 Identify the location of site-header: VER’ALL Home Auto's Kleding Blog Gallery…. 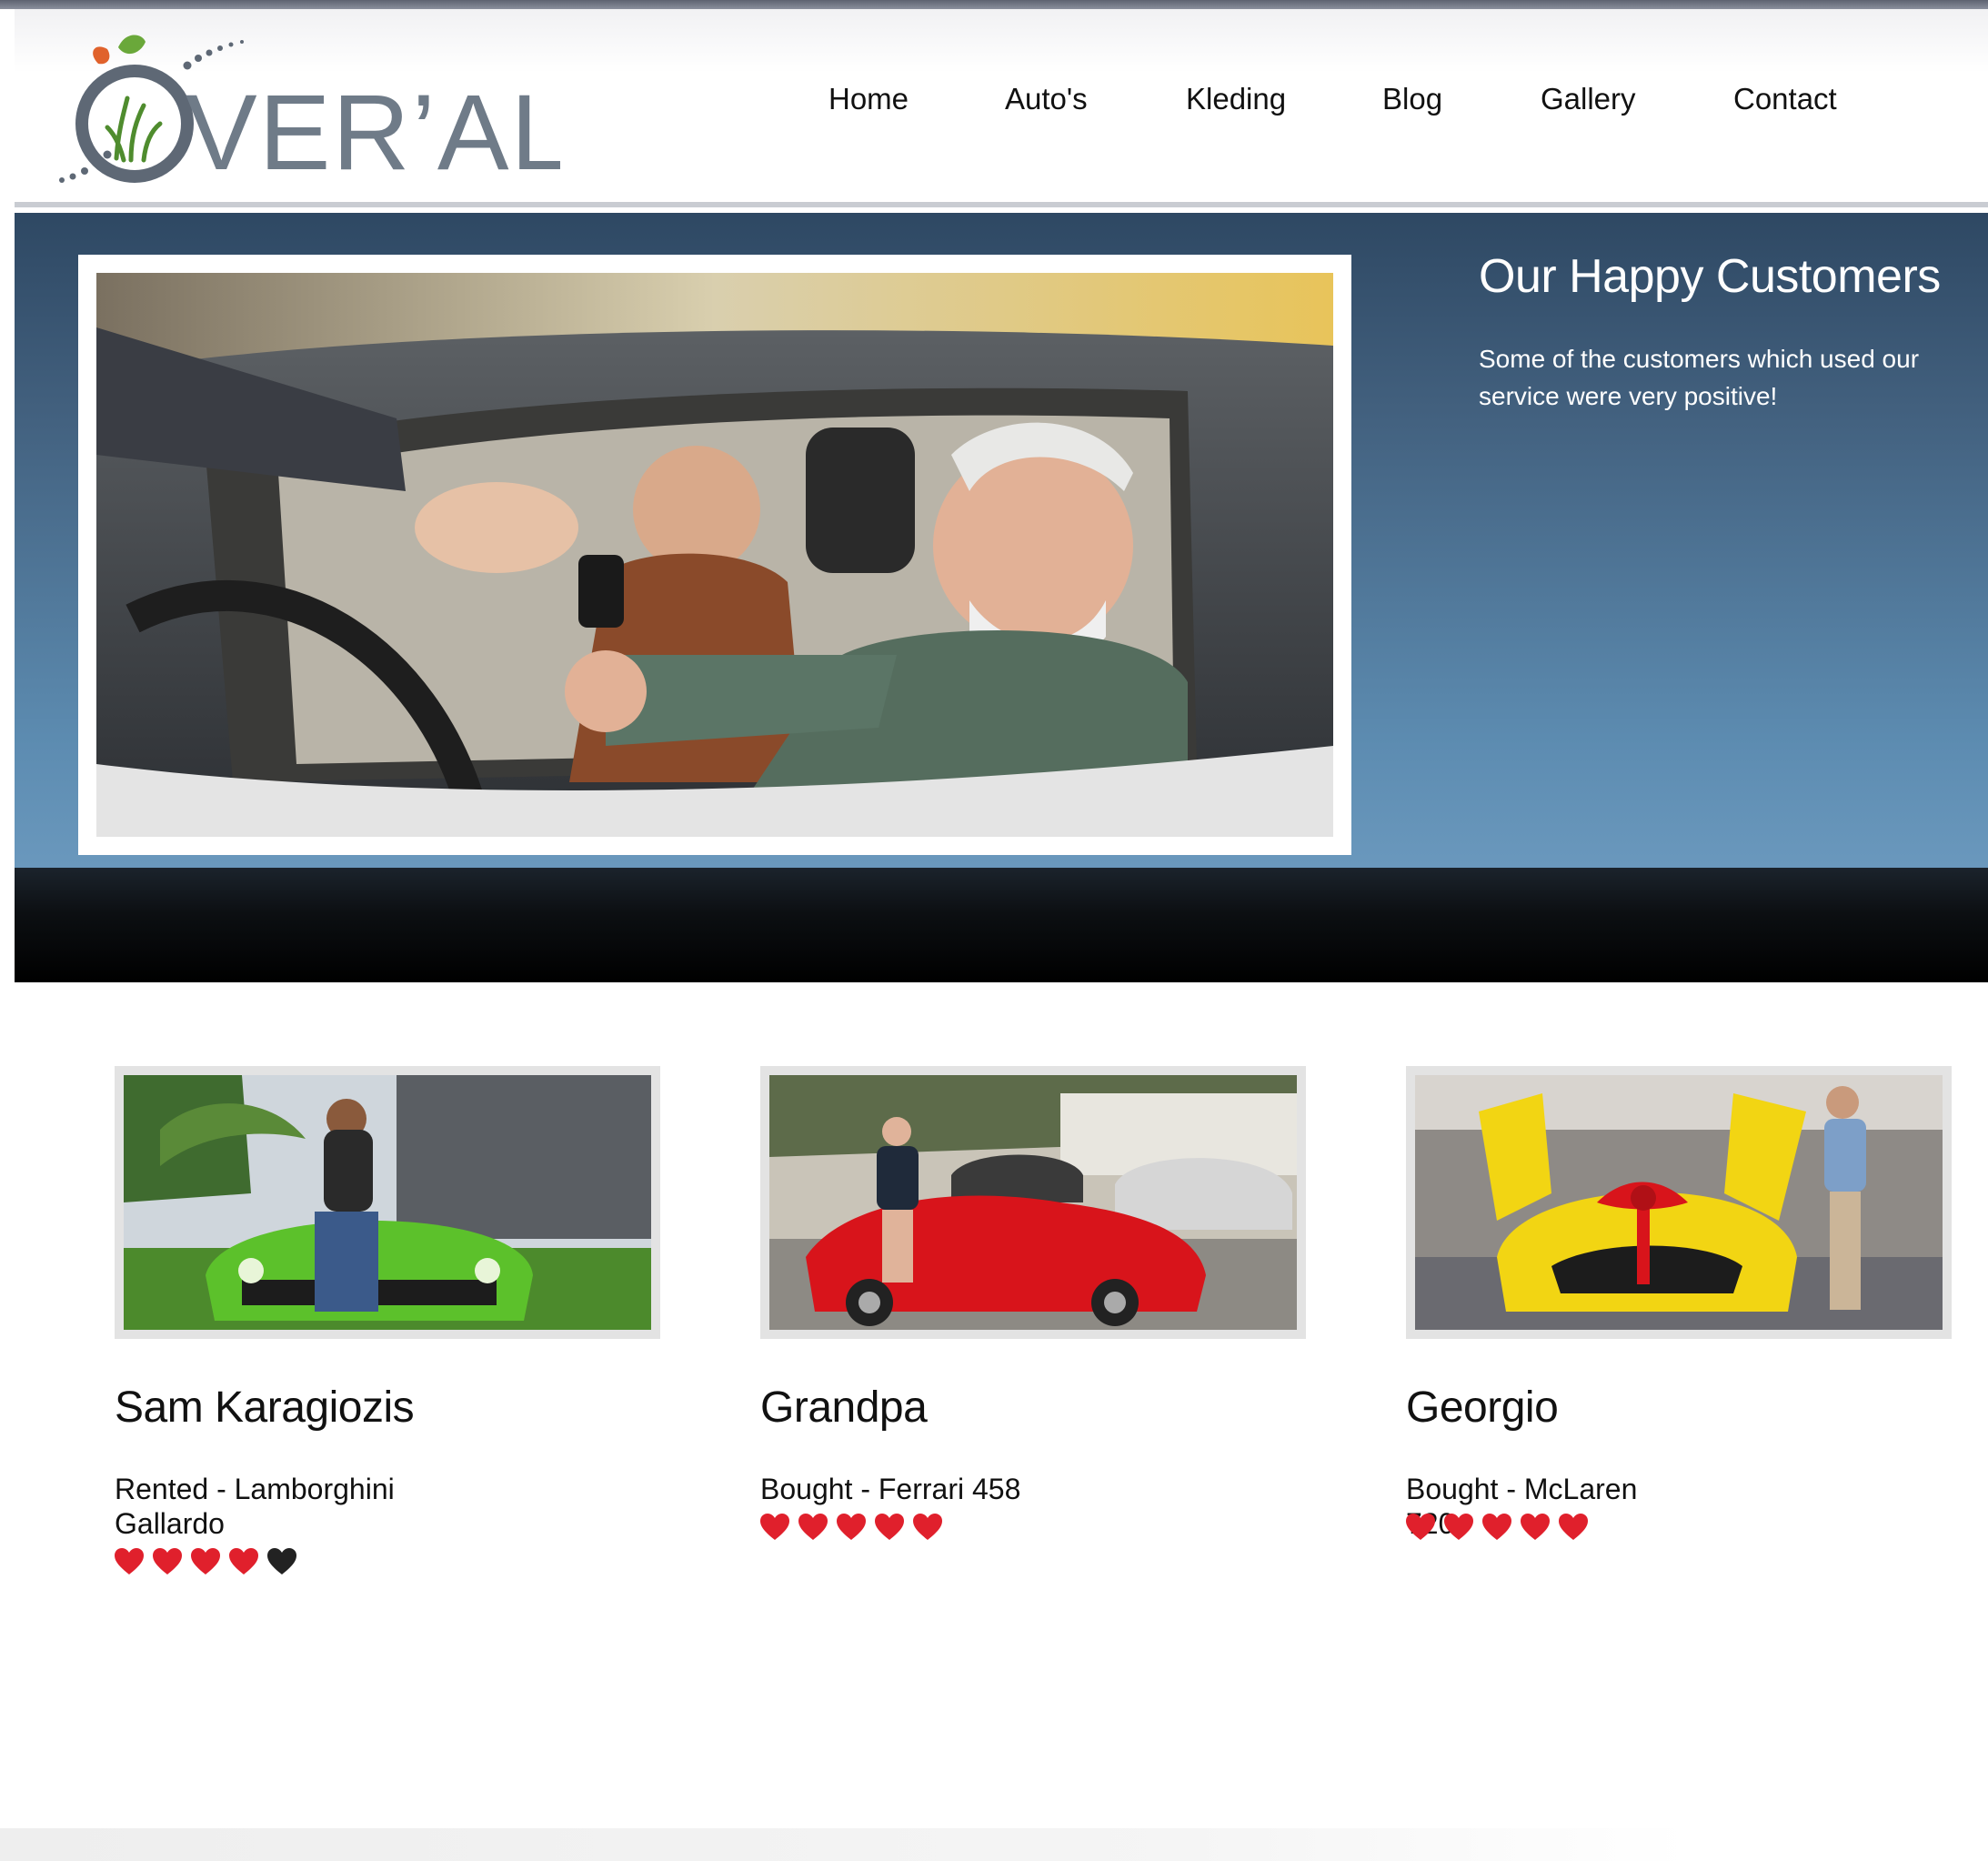
(1001, 108).